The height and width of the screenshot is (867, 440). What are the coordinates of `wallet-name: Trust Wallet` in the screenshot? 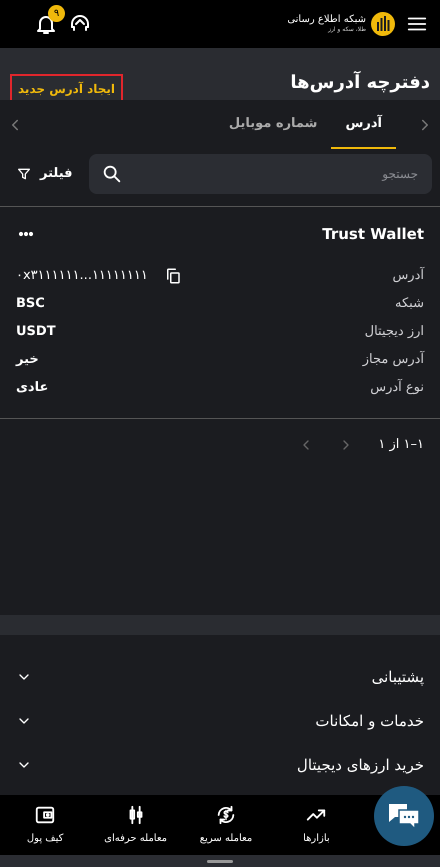 It's located at (373, 234).